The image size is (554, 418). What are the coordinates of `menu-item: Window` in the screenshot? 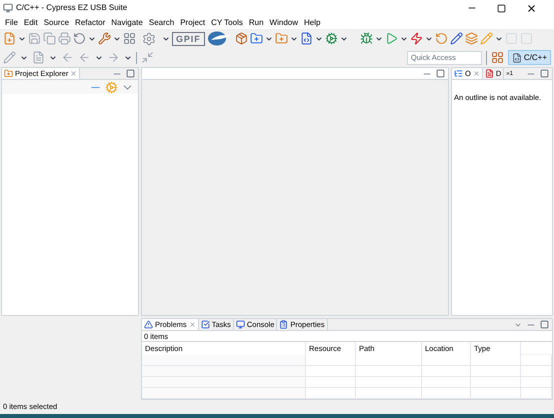 It's located at (283, 22).